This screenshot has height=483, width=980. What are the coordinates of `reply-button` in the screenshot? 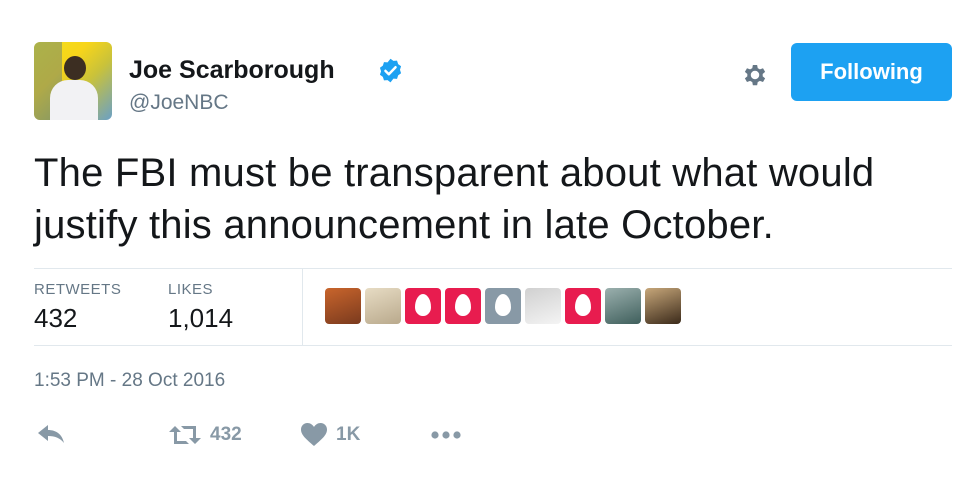 It's located at (51, 435).